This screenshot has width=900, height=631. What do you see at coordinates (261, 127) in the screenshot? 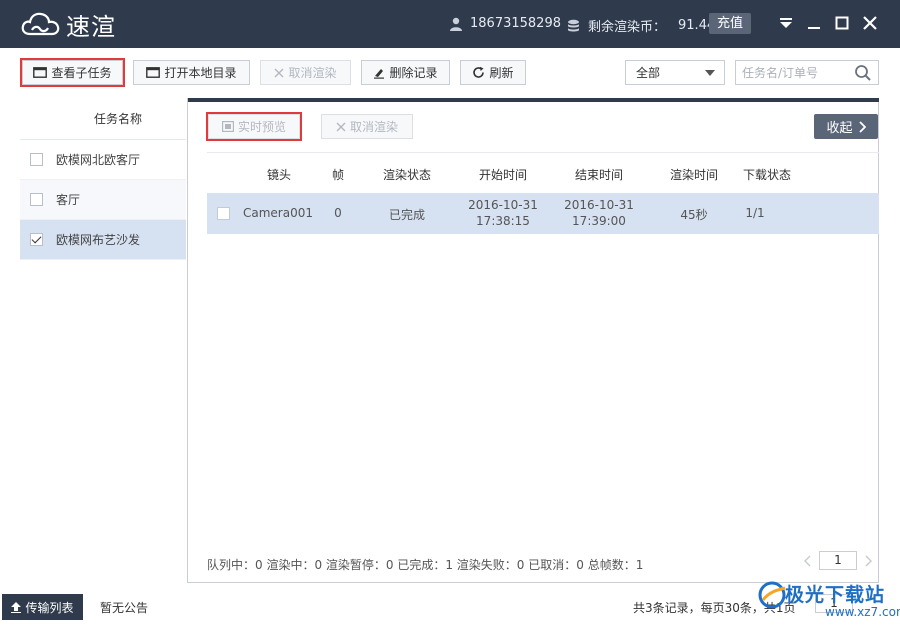
I see `live-preview-label: 实时预览` at bounding box center [261, 127].